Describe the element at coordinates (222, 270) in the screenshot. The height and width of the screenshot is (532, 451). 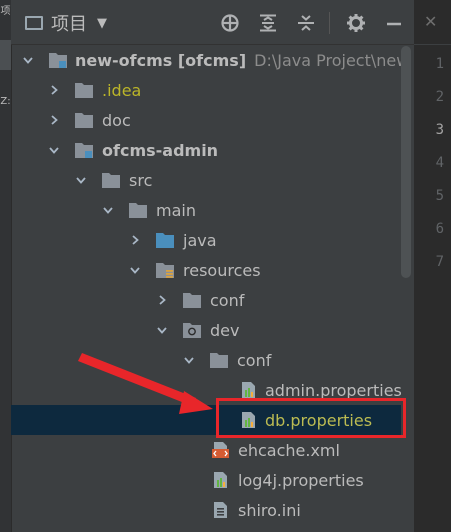
I see `tree-label-resources: resources` at that location.